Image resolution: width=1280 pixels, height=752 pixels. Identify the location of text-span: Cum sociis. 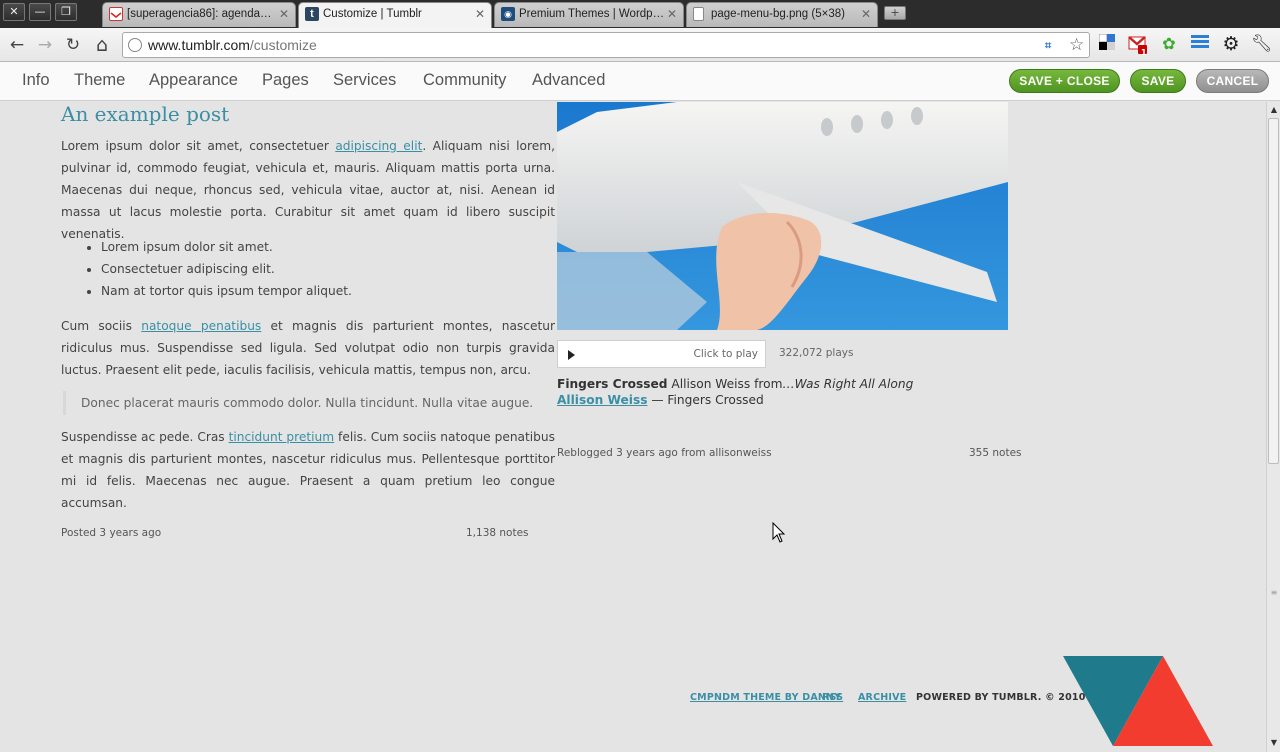
(96, 326).